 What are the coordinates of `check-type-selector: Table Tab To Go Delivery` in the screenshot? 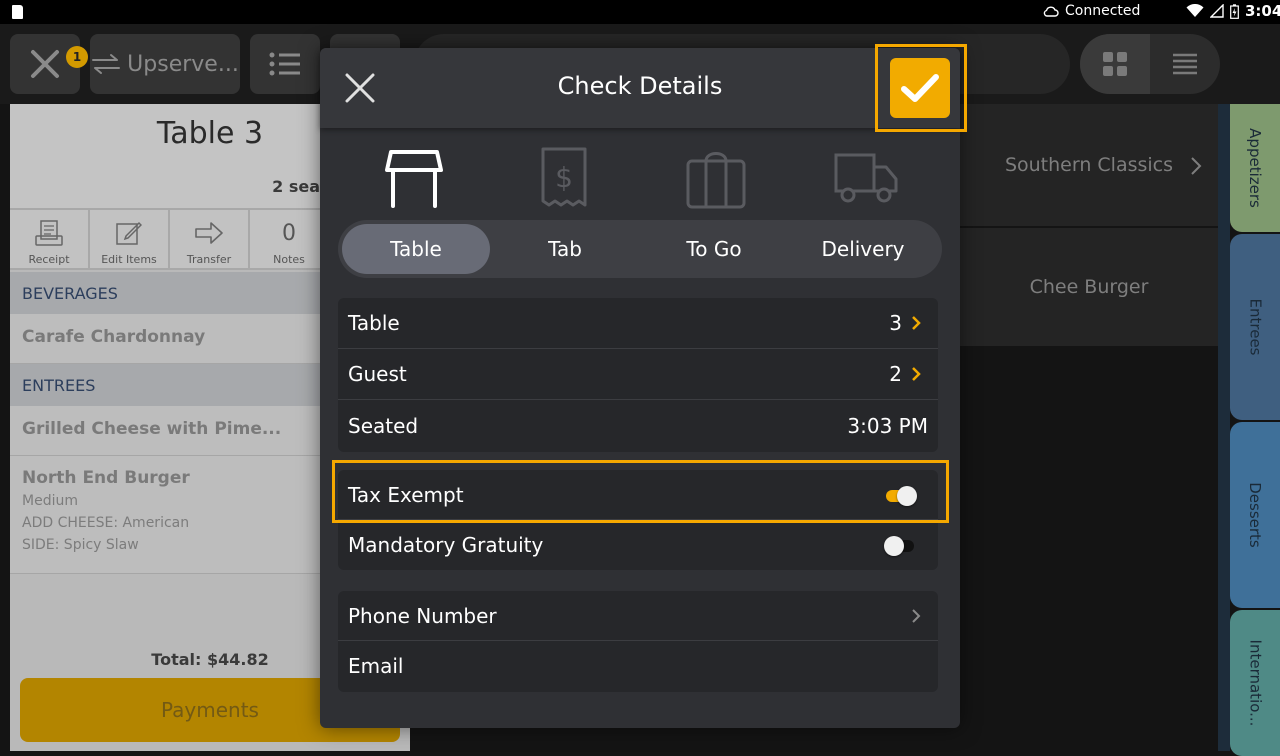 It's located at (640, 249).